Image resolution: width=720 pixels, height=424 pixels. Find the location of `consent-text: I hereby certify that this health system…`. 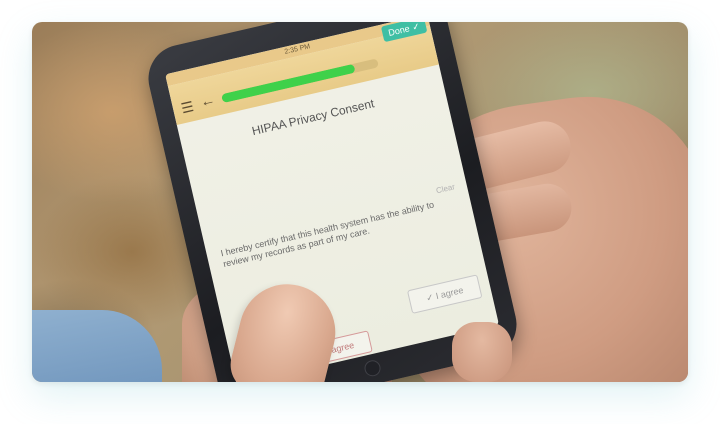

consent-text: I hereby certify that this health system… is located at coordinates (327, 234).